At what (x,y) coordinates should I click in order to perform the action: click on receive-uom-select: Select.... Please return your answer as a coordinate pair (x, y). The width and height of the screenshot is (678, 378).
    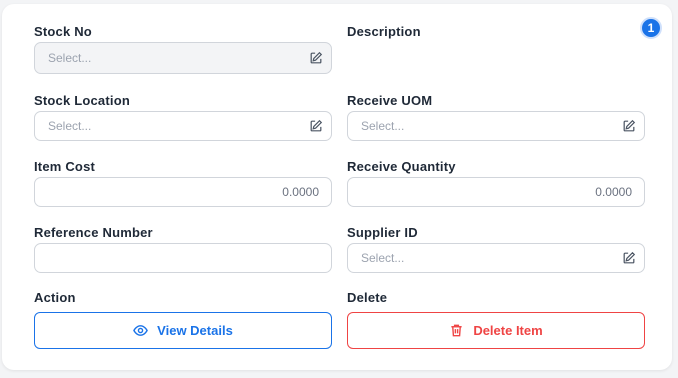
    Looking at the image, I should click on (496, 126).